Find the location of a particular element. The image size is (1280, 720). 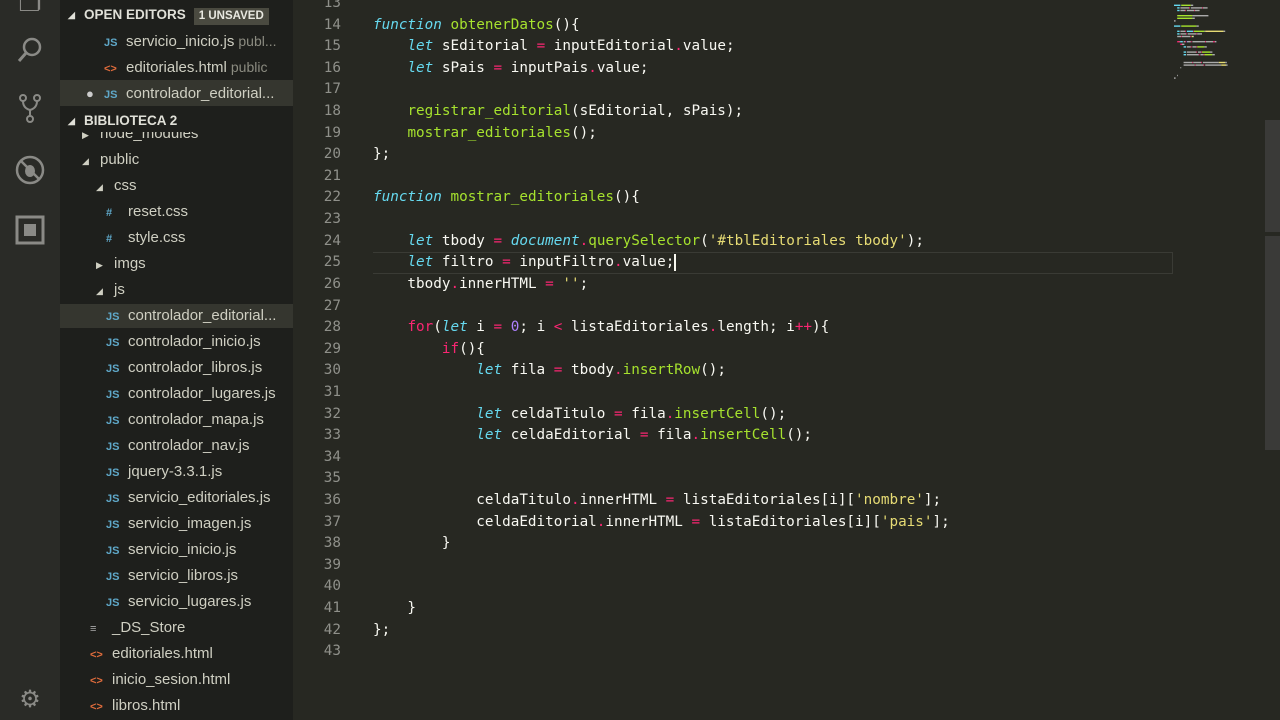

tree-file: JS servicio_imagen.js is located at coordinates (176, 524).